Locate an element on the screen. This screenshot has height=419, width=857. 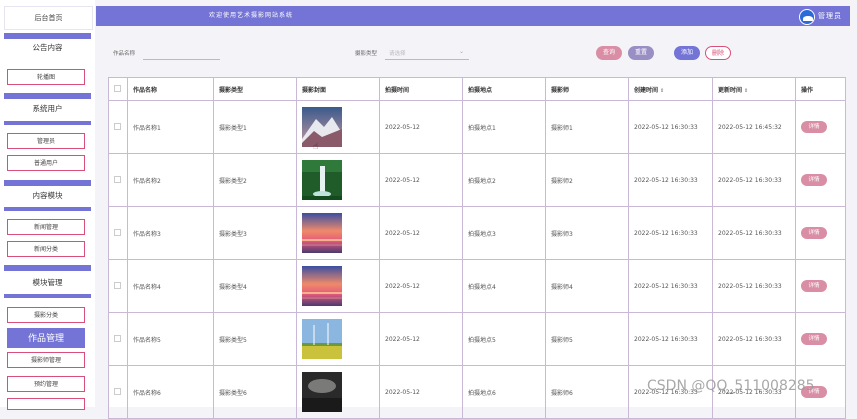
cell-updated-time: 2022-05-12 16:45:32 is located at coordinates (754, 127).